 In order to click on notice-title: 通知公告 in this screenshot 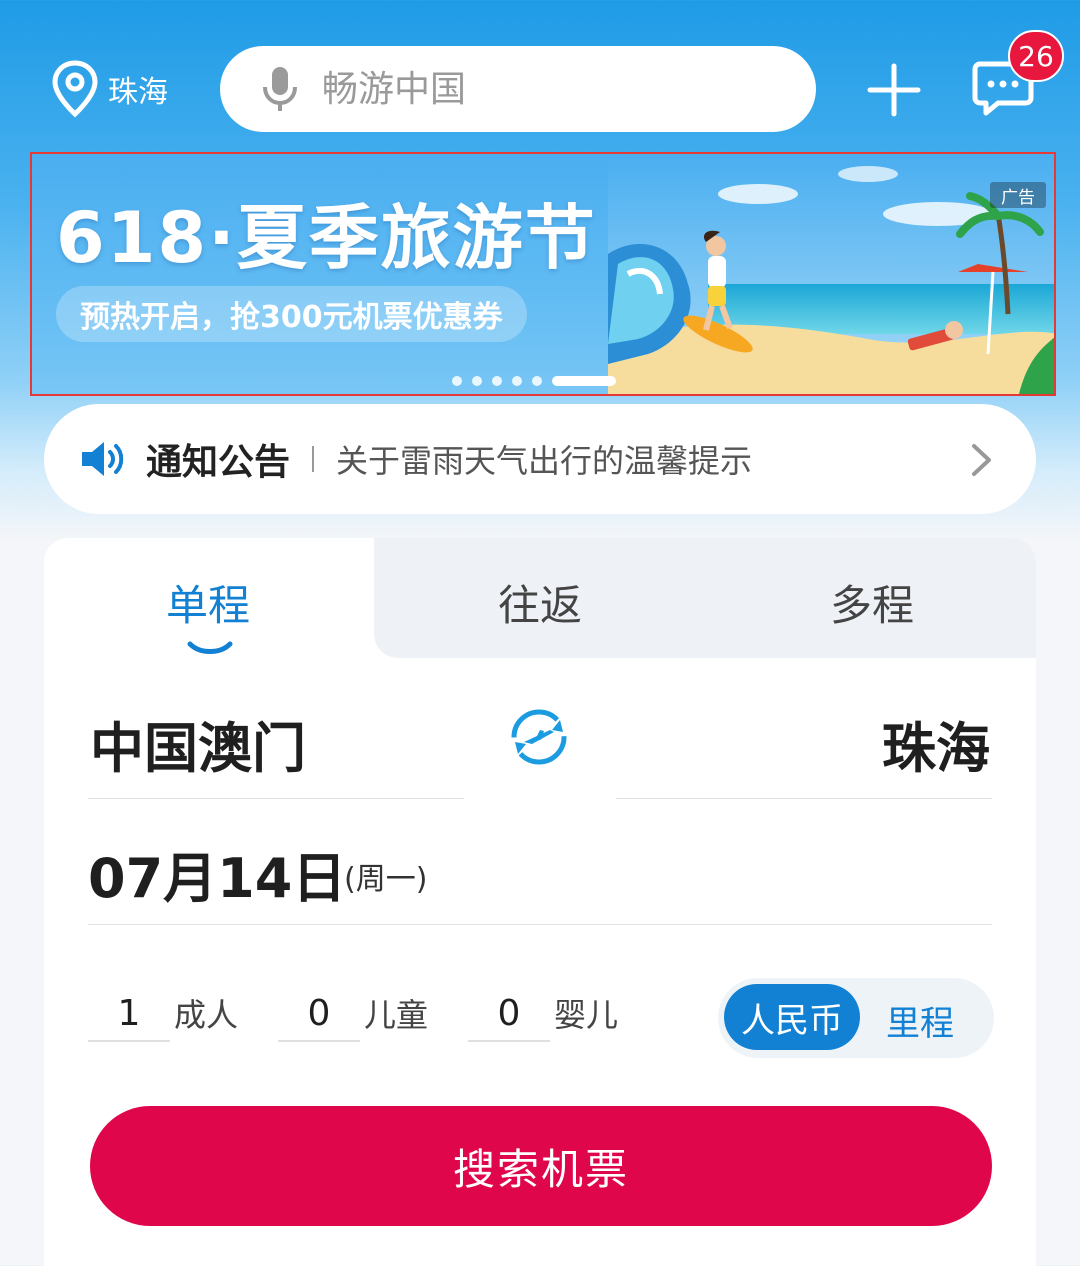, I will do `click(218, 462)`.